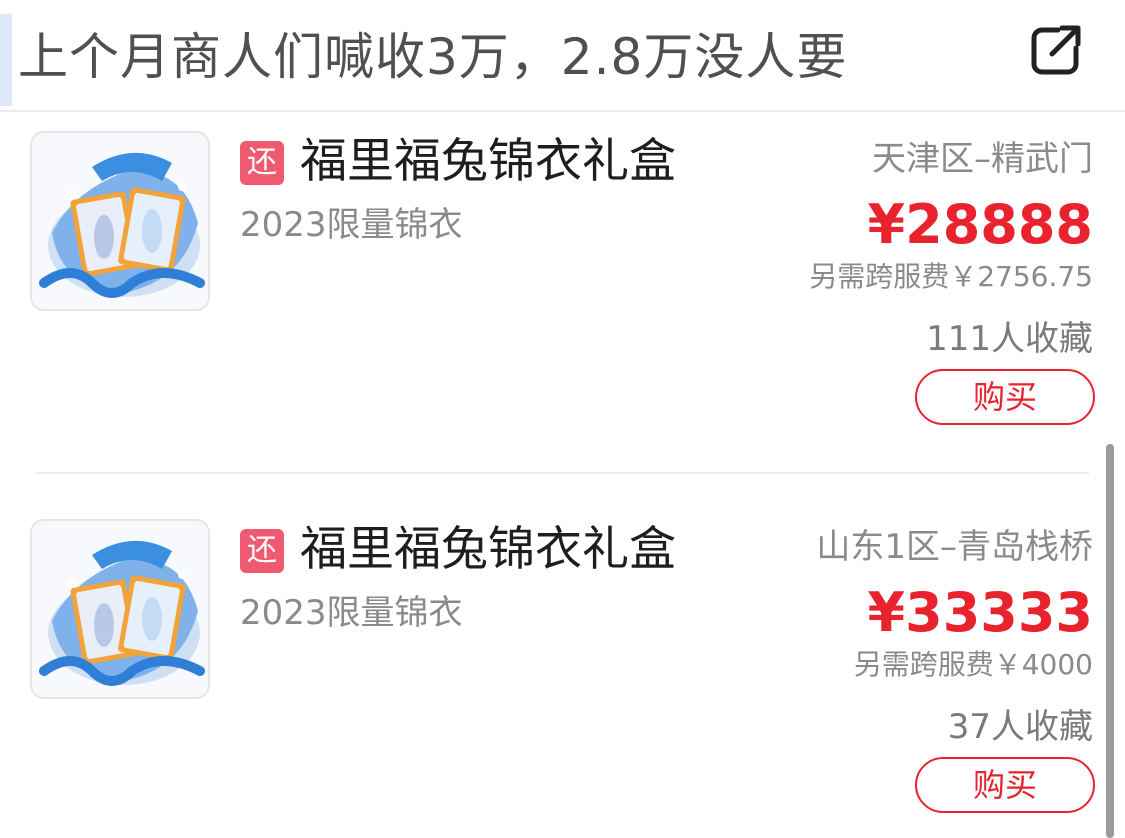 The height and width of the screenshot is (838, 1125). What do you see at coordinates (433, 57) in the screenshot?
I see `page-title: 上个月商人们喊收3万，2.8万没人要` at bounding box center [433, 57].